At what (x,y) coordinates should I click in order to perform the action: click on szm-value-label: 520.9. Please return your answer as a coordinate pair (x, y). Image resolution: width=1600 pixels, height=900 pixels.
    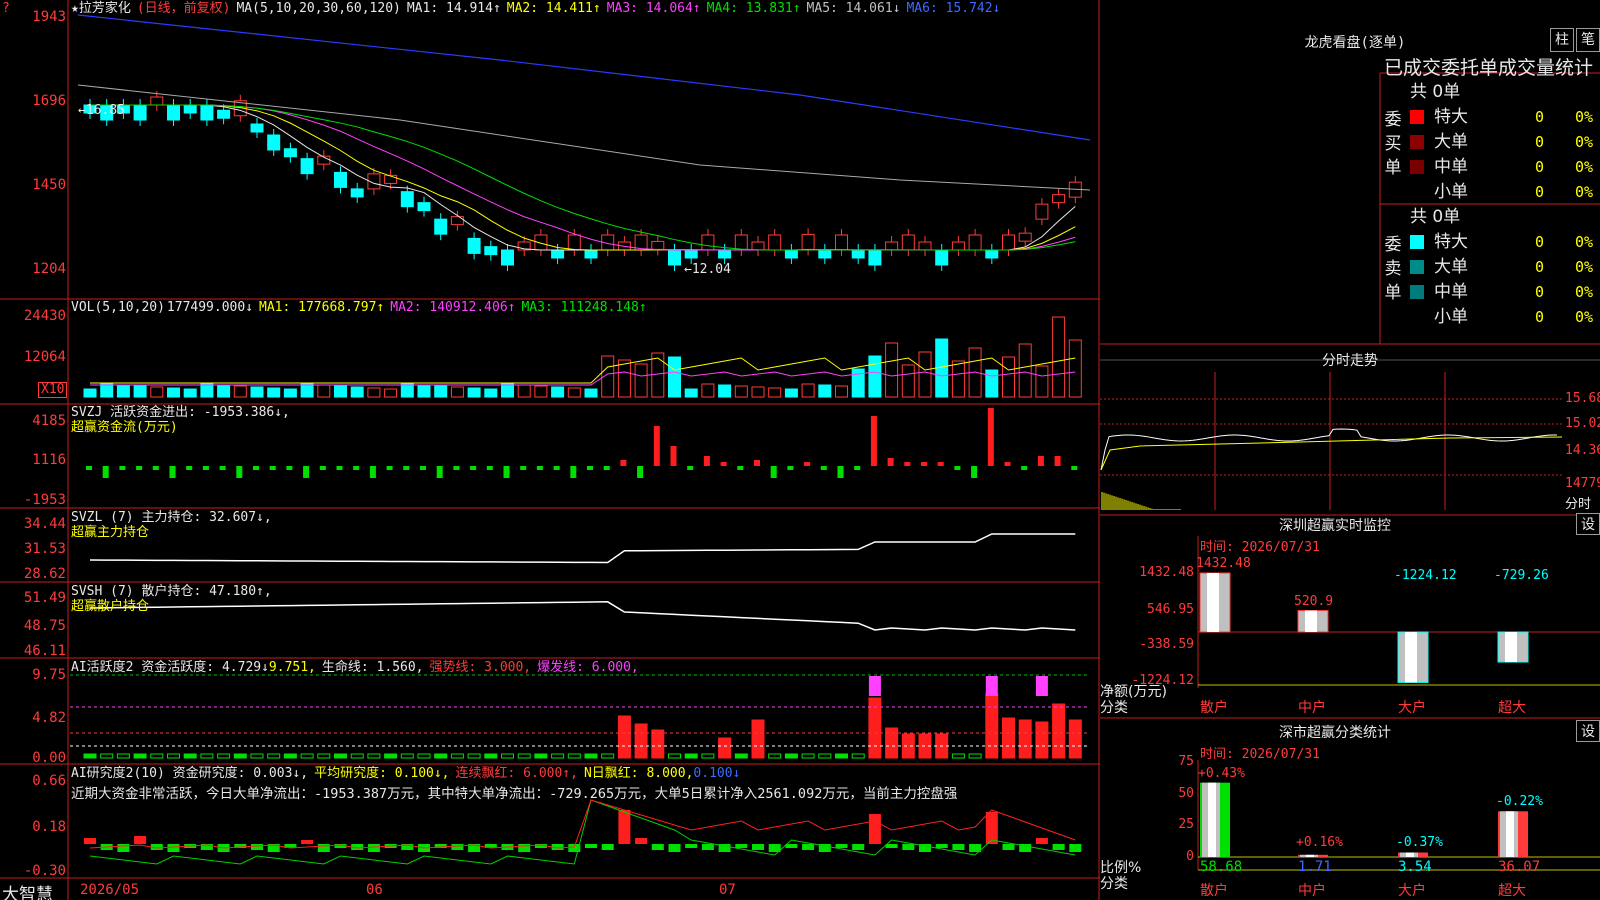
    Looking at the image, I should click on (1314, 601).